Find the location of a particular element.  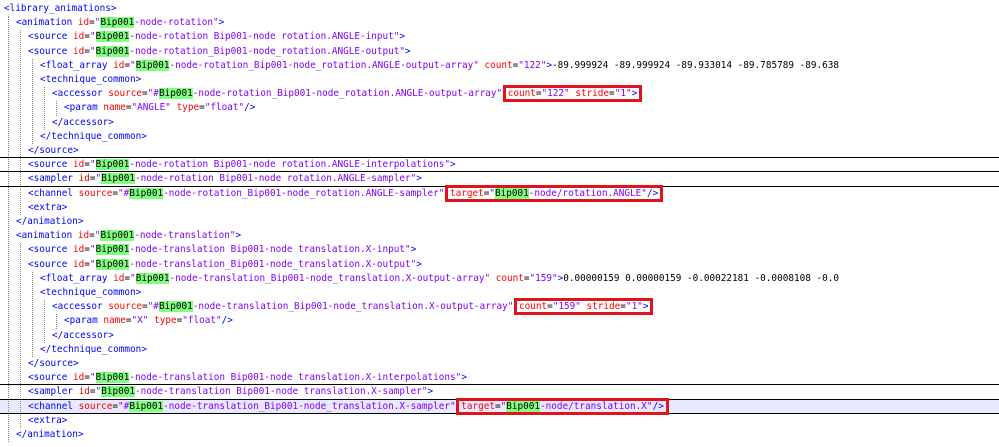

code-line: <param name = "X" type = "float"/> is located at coordinates (499, 321).